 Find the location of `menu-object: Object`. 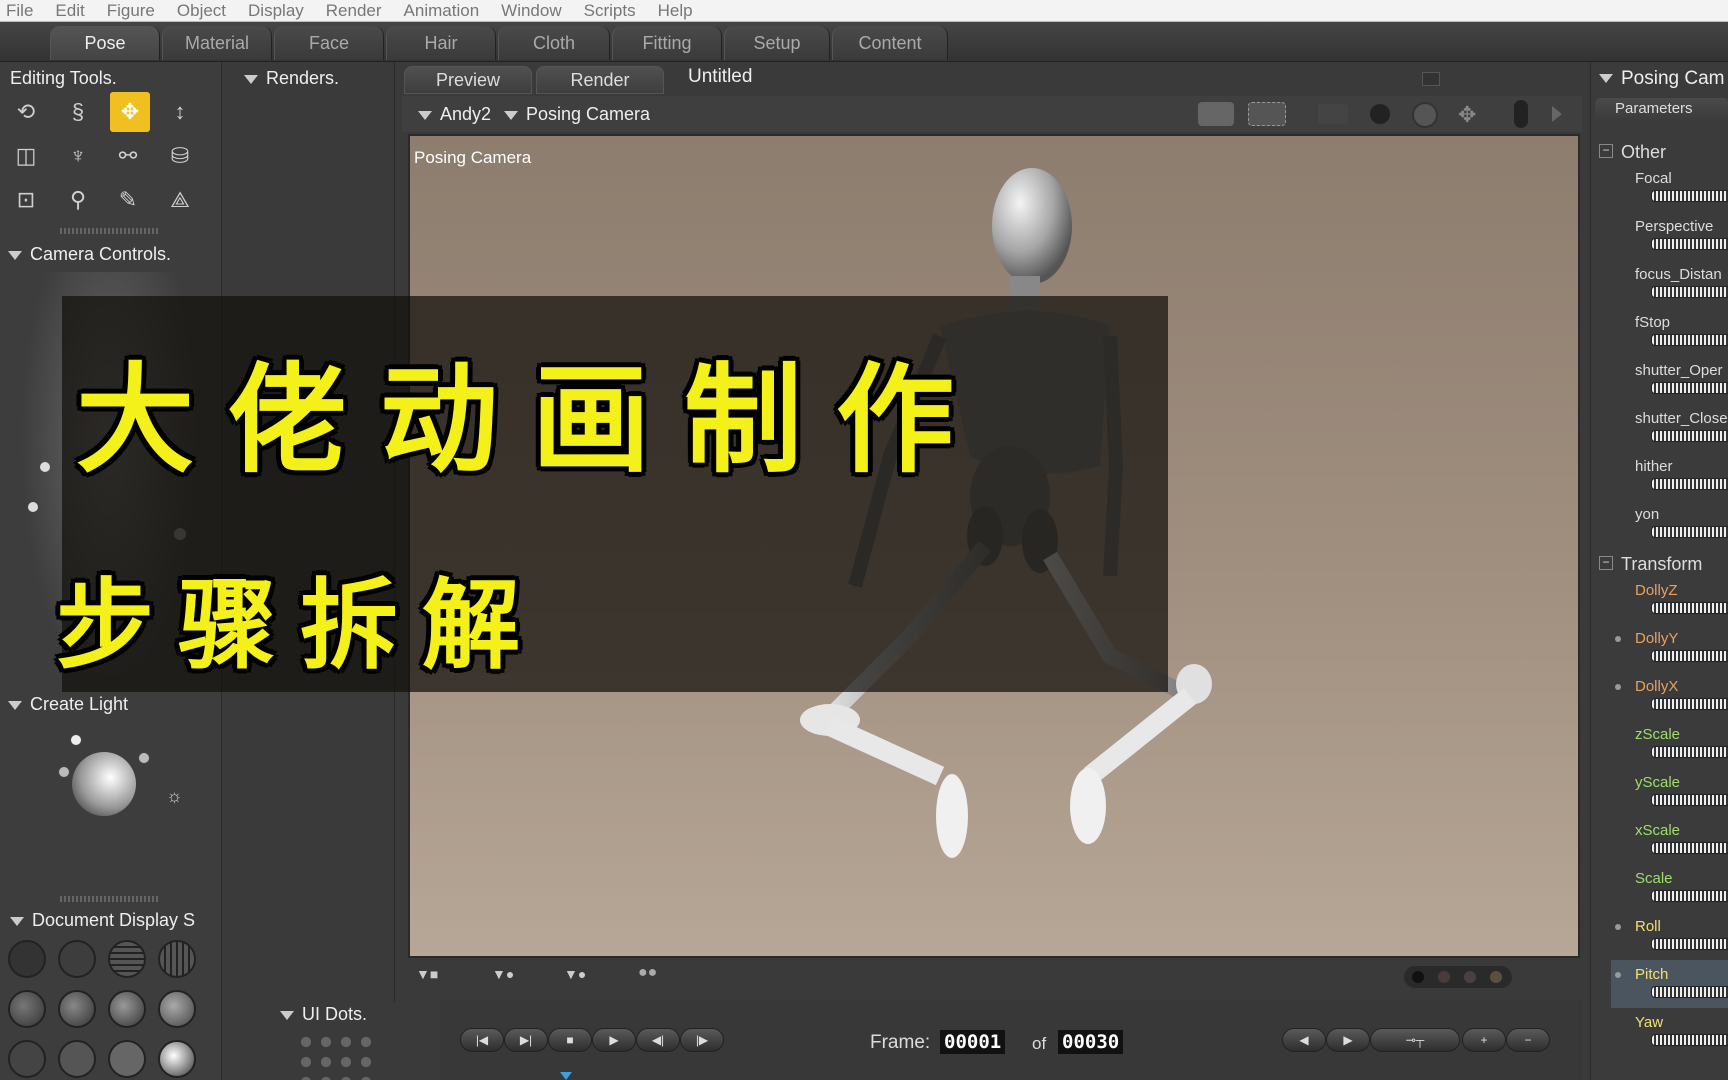

menu-object: Object is located at coordinates (201, 10).